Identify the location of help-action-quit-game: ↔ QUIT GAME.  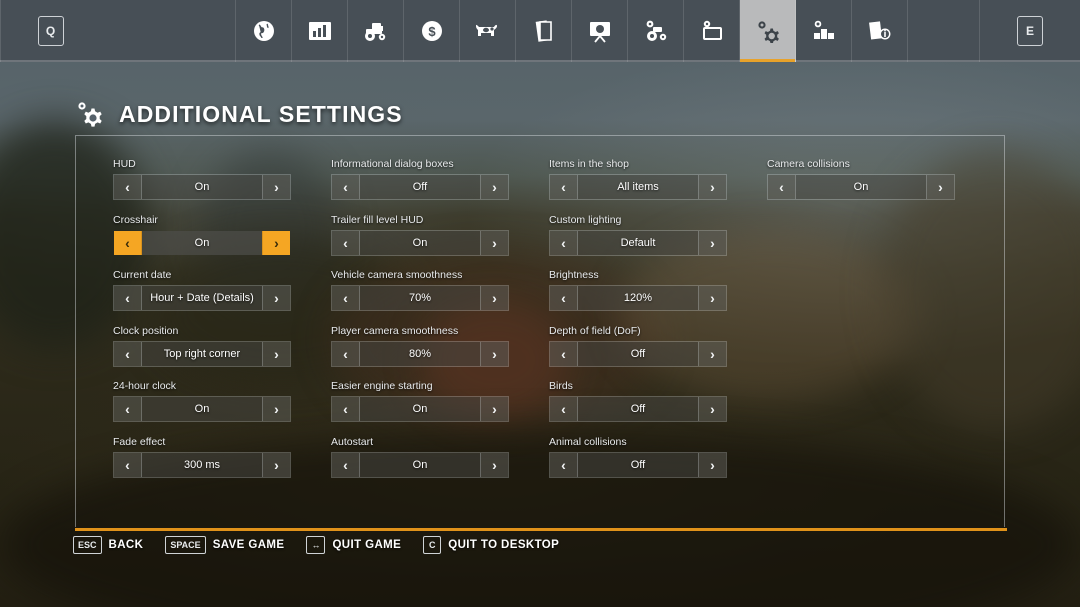
(353, 545).